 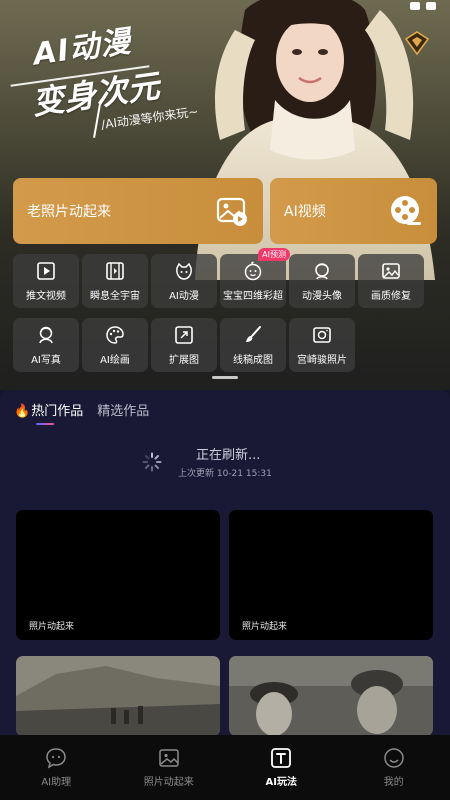 I want to click on nav-ai-play: AI玩法, so click(x=281, y=767).